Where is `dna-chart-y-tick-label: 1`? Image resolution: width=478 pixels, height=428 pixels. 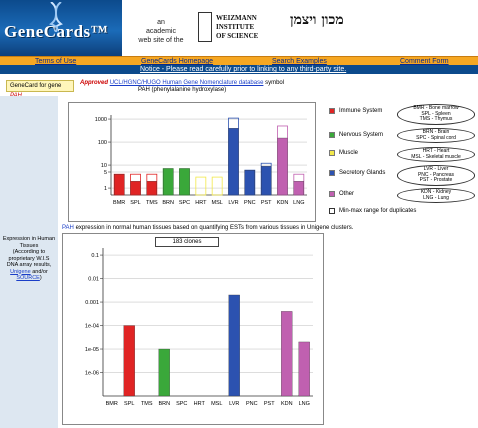 dna-chart-y-tick-label: 1 is located at coordinates (105, 189).